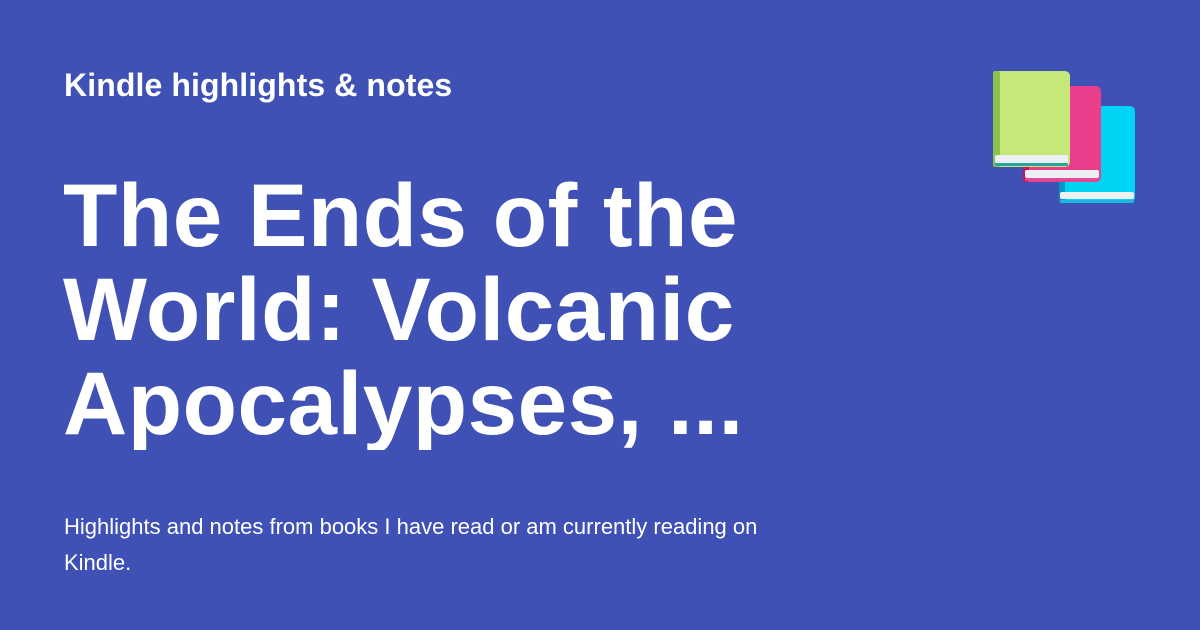 This screenshot has width=1200, height=630. I want to click on pink-book-pages, so click(1062, 174).